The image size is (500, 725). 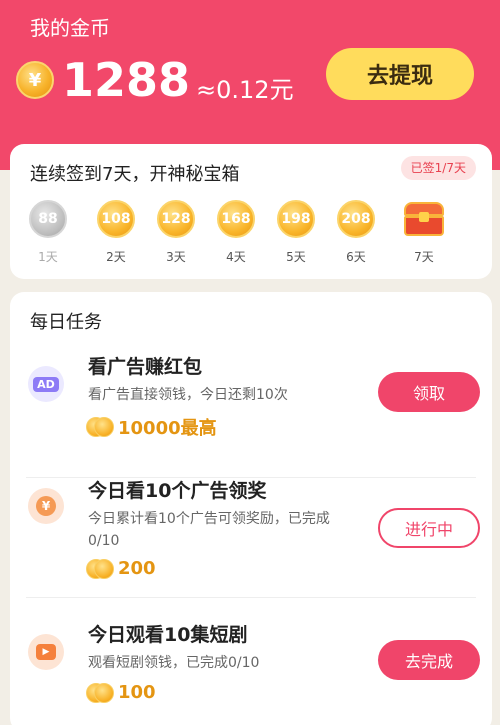 I want to click on coin-icon: 128, so click(x=176, y=219).